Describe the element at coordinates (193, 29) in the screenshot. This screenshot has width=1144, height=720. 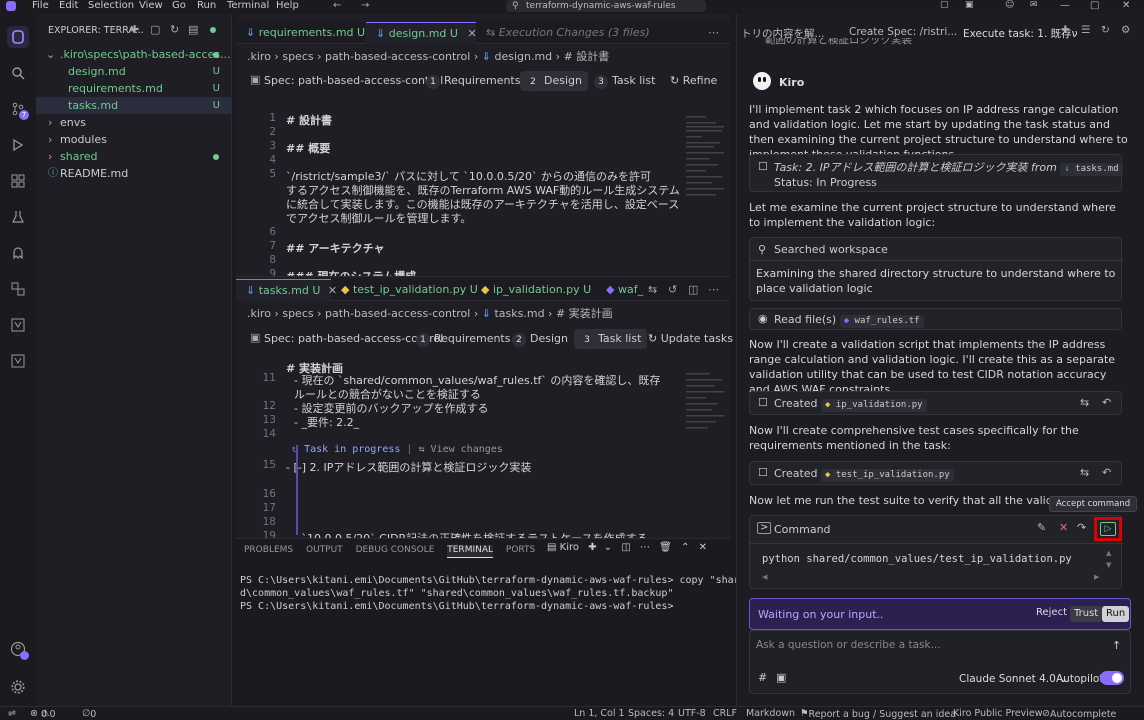
I see `collapse-all-icon: ▤` at that location.